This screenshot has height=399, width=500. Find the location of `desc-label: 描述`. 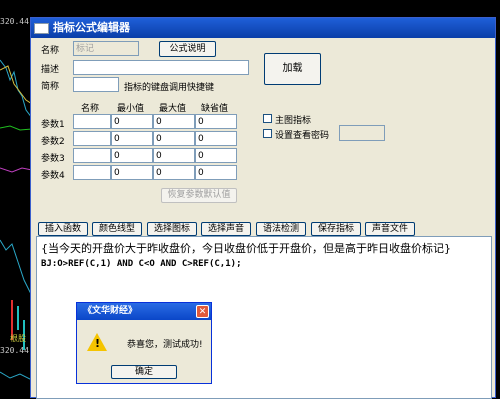

desc-label: 描述 is located at coordinates (50, 70).